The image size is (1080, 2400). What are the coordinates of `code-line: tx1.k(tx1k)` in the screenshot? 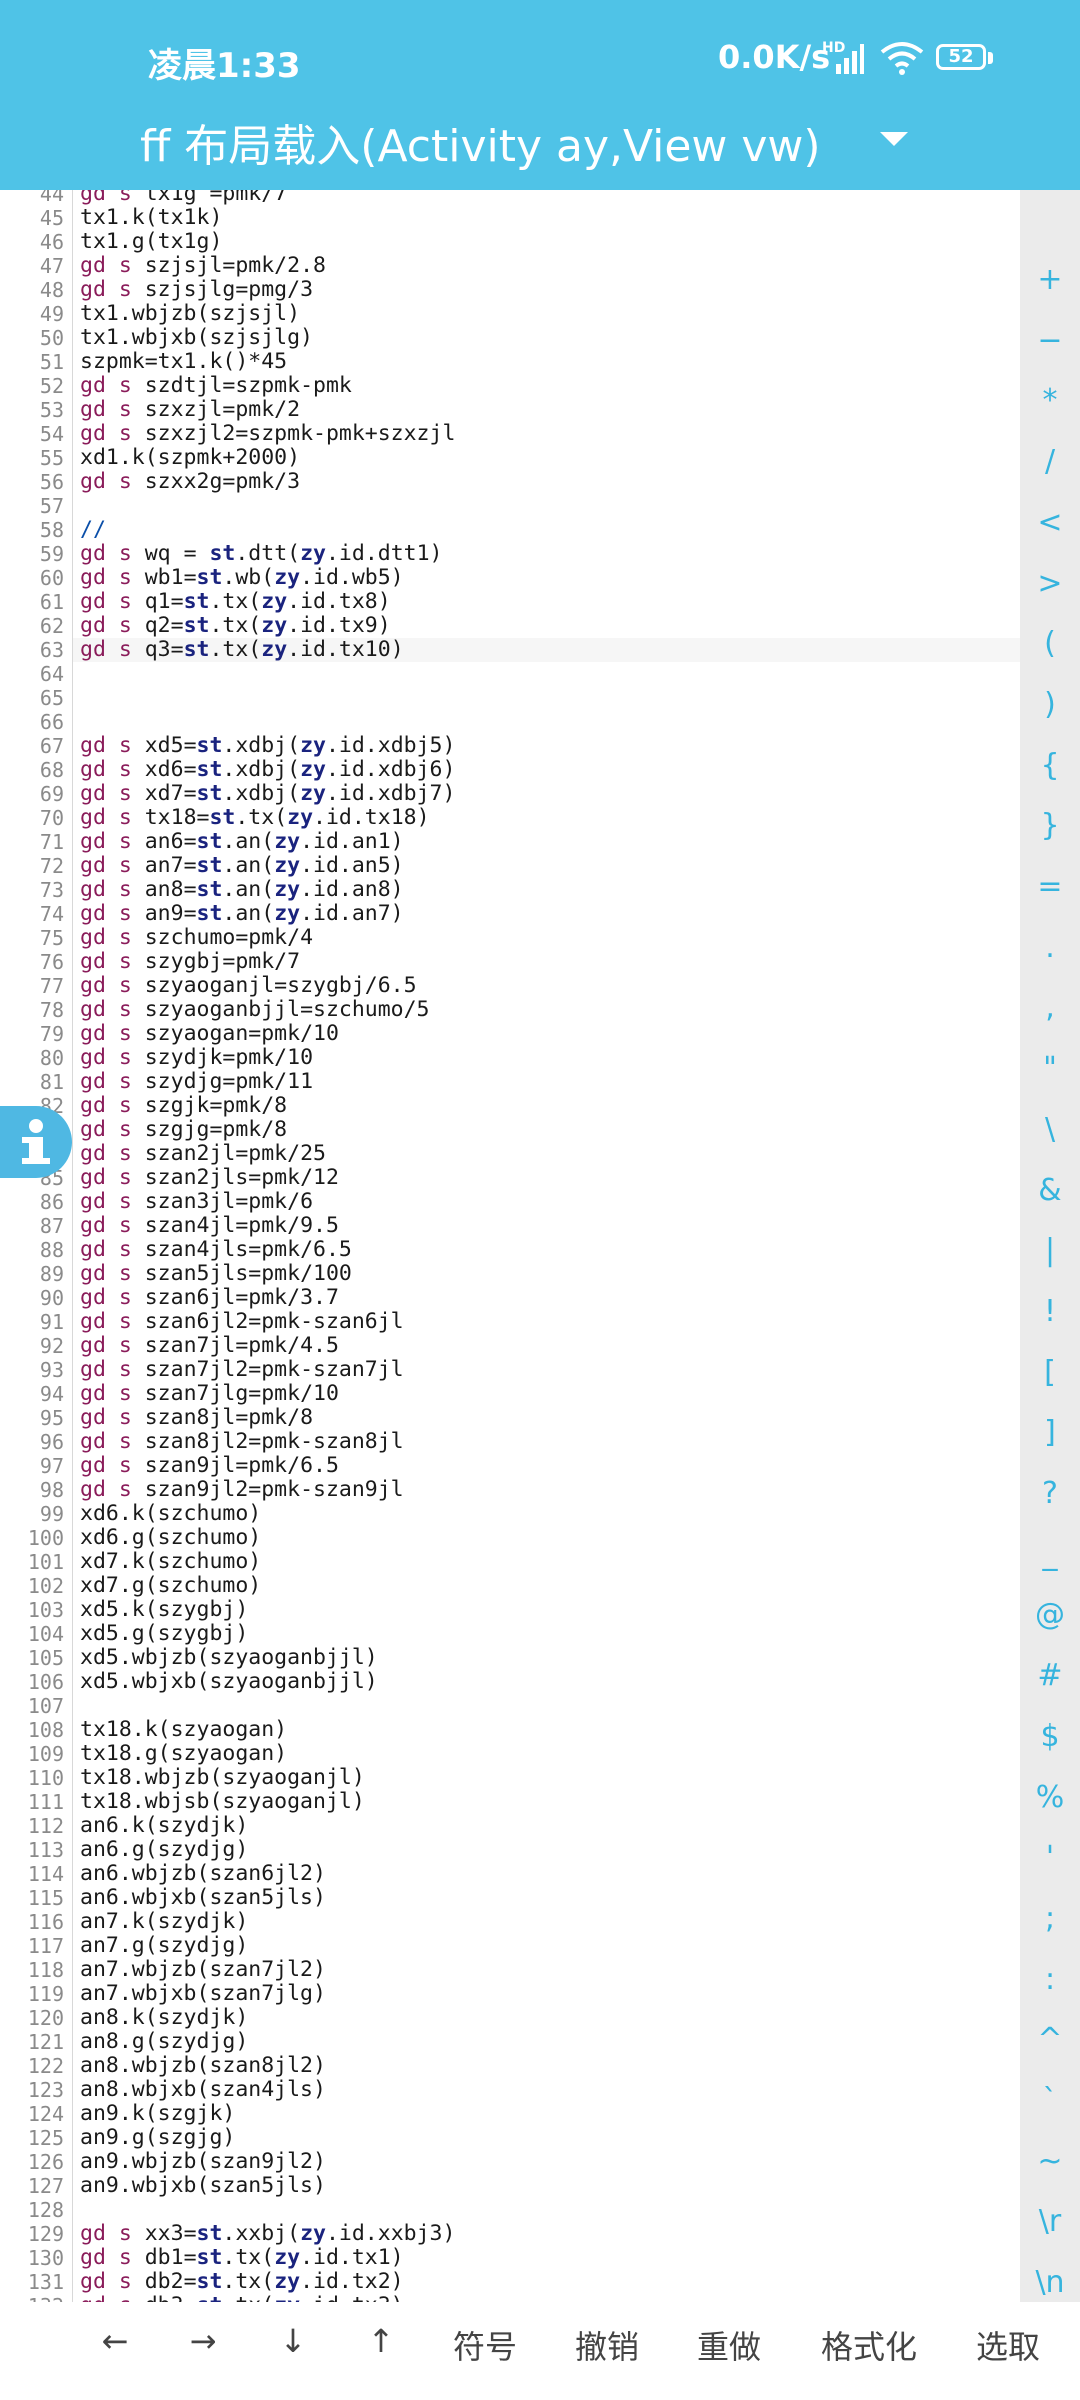 It's located at (151, 218).